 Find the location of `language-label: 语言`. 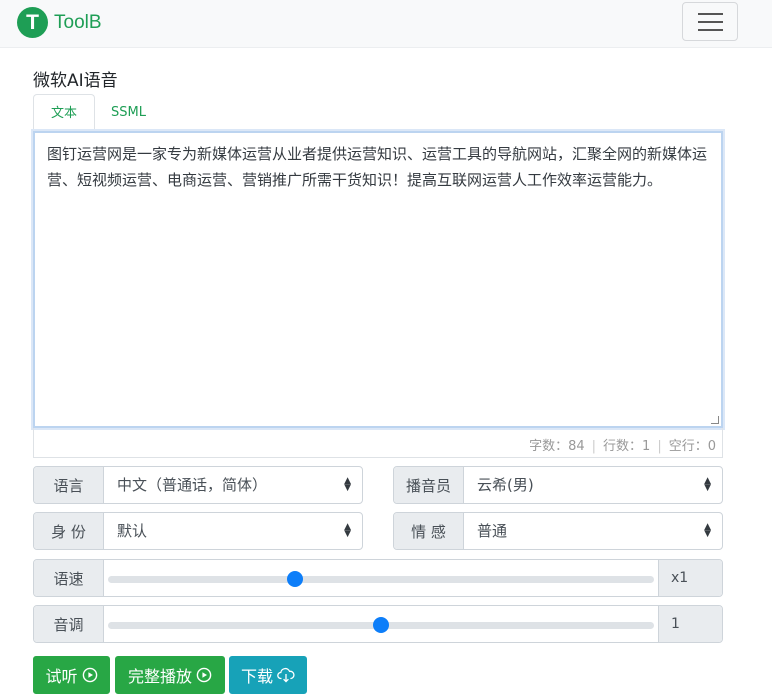

language-label: 语言 is located at coordinates (69, 485).